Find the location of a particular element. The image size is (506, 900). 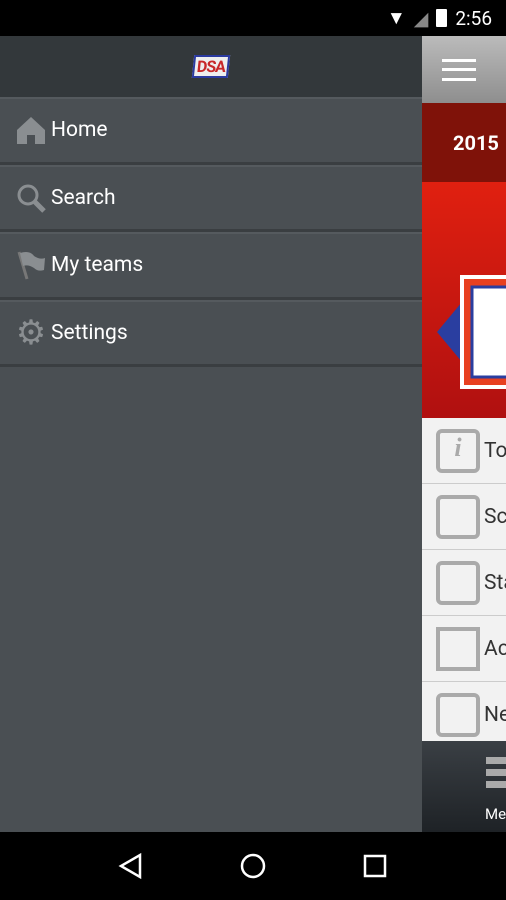

menu-list: iTo Sc Sta Ac Ne is located at coordinates (464, 583).